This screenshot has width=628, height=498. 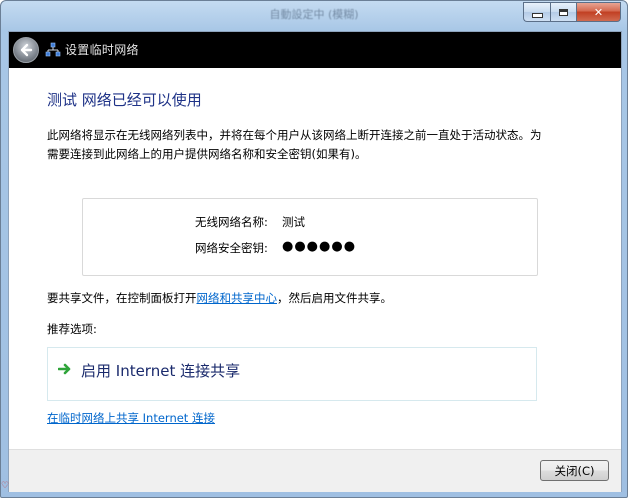 What do you see at coordinates (124, 100) in the screenshot?
I see `page-heading: 测试 网络已经可以使用` at bounding box center [124, 100].